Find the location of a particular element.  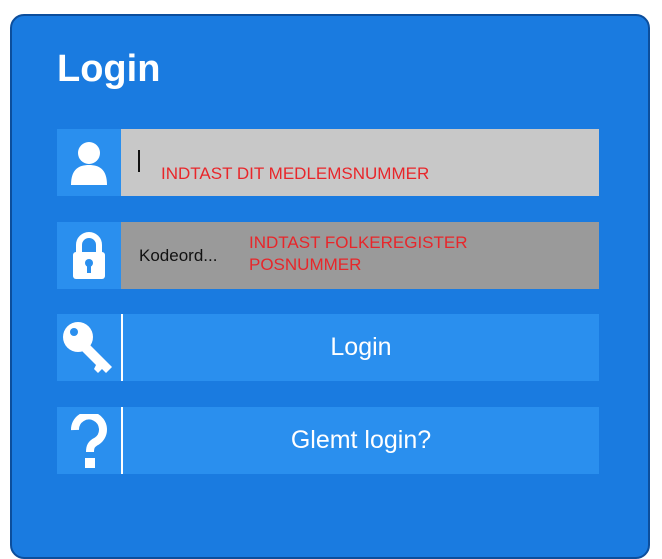

forgot-login-button: Glemt login? is located at coordinates (360, 440).